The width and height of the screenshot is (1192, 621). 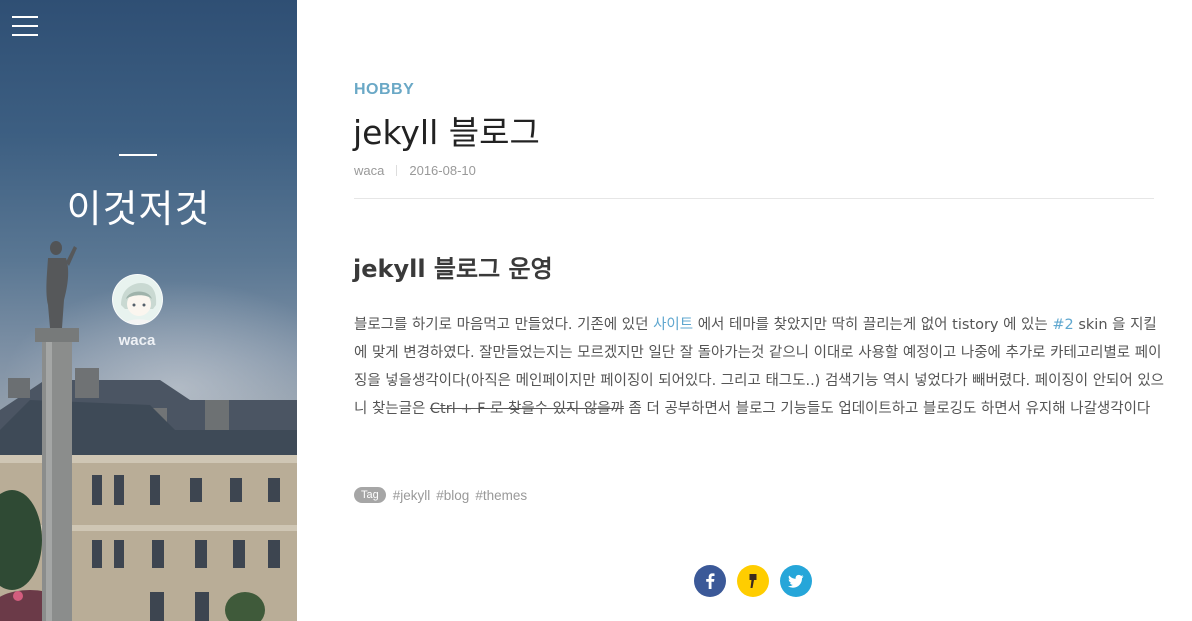 I want to click on blog-title: 이것저것, so click(x=138, y=205).